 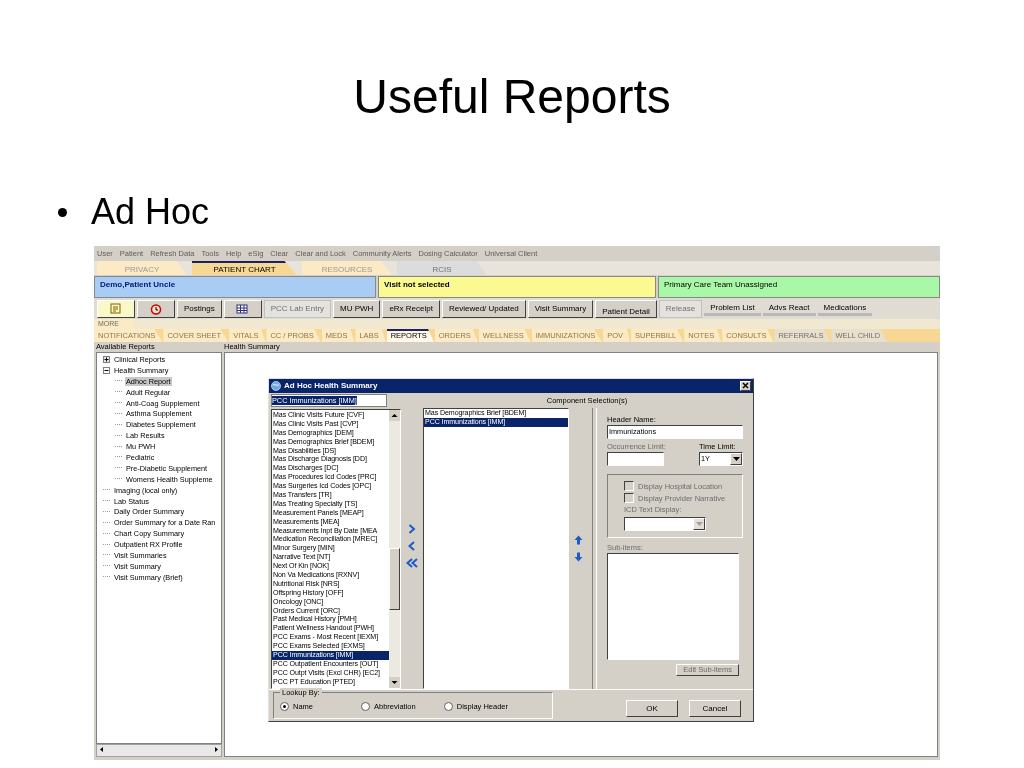 What do you see at coordinates (411, 308) in the screenshot?
I see `toolbar-button: eRx Receipt` at bounding box center [411, 308].